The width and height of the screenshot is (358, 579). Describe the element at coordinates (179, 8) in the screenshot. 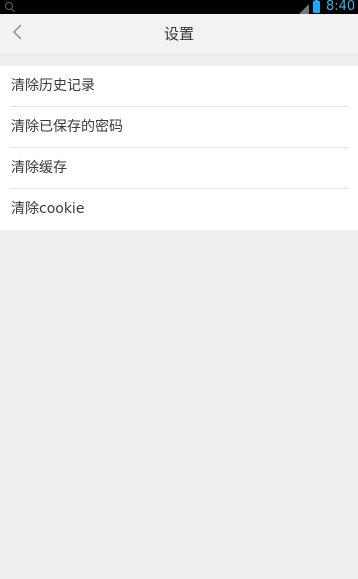

I see `status-bar: 8:40` at that location.